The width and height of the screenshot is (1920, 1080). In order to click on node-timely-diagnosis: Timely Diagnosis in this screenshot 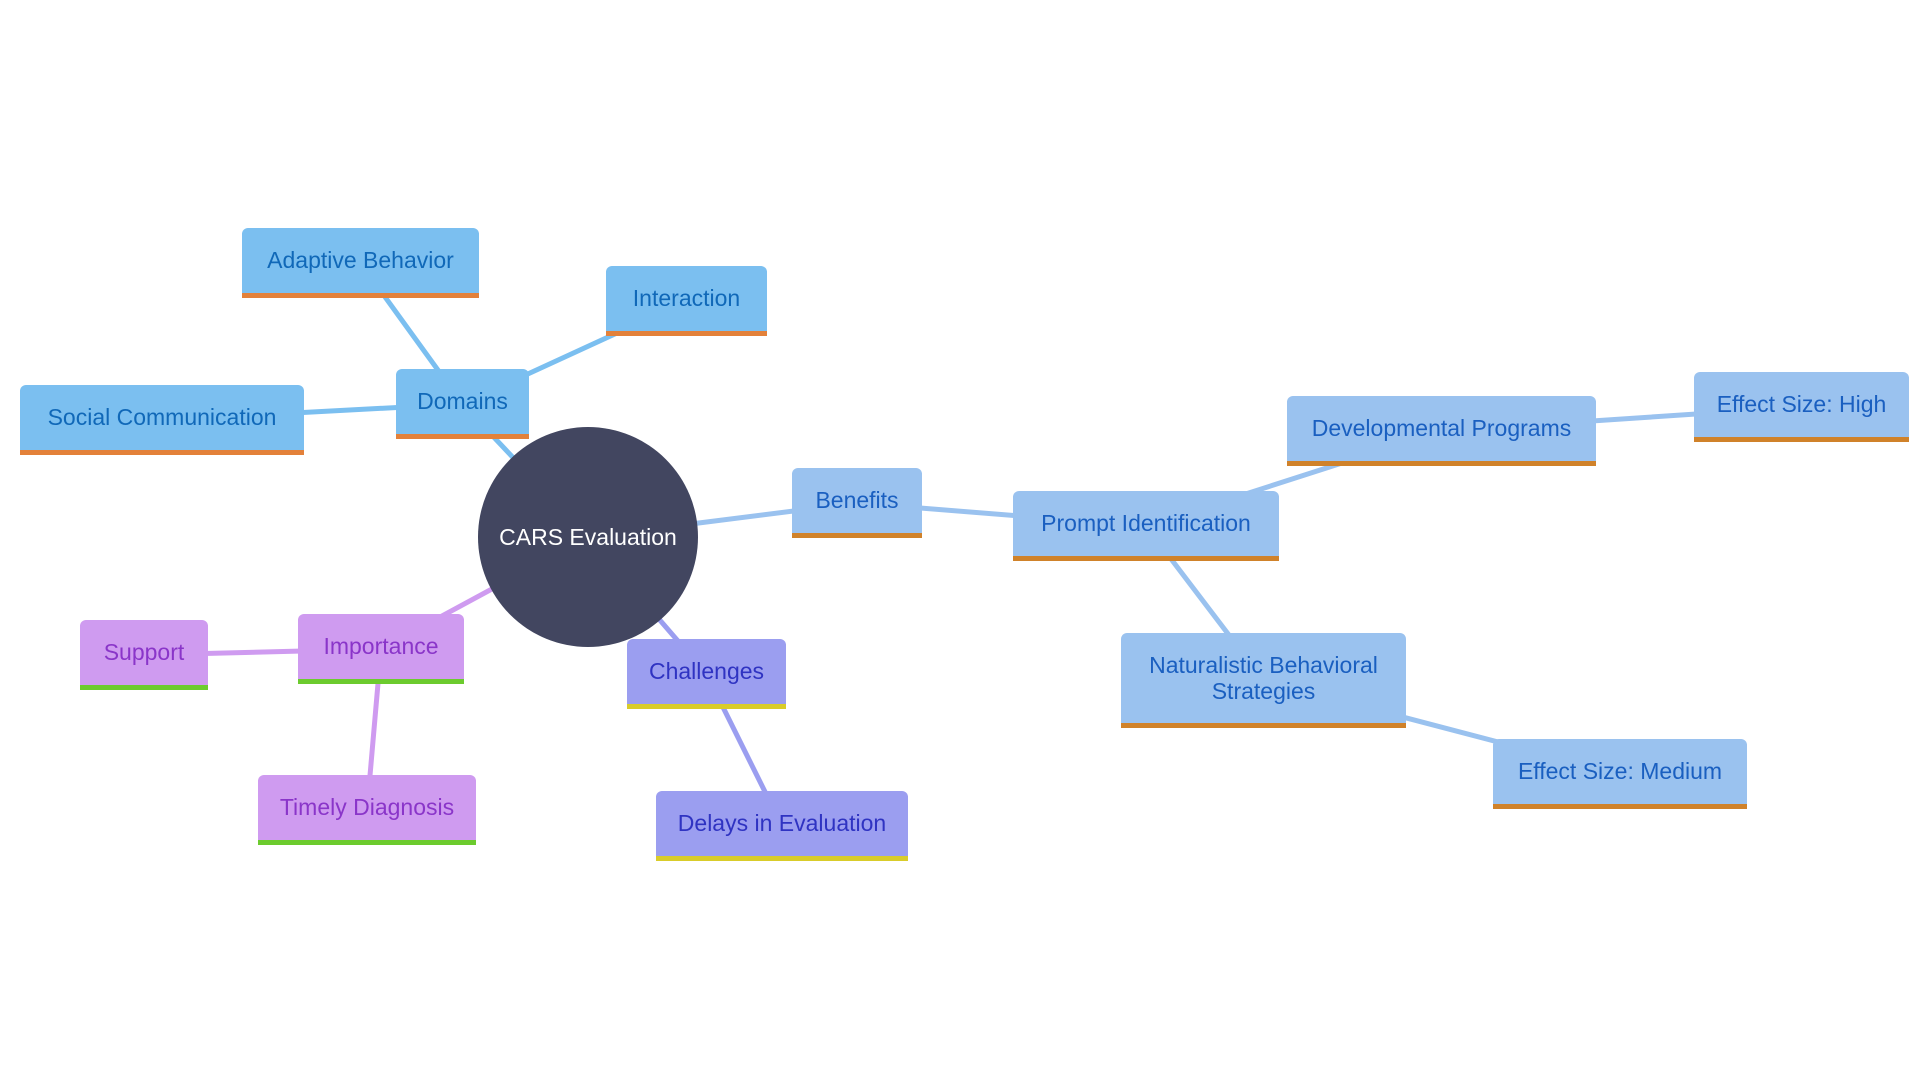, I will do `click(367, 810)`.